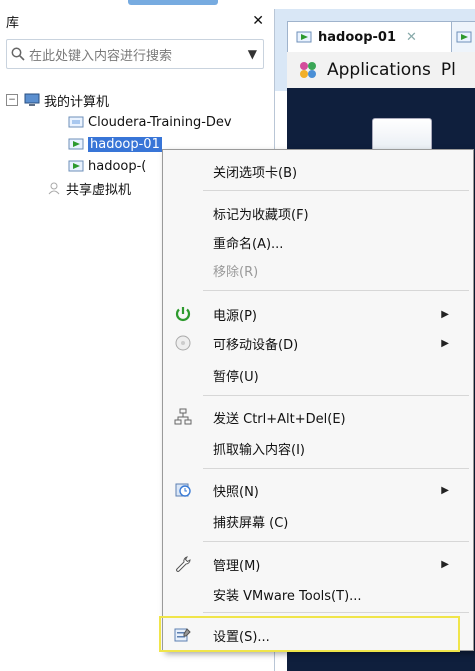  What do you see at coordinates (318, 343) in the screenshot?
I see `menu-item-removable-devices: 可移动设备(D) ▶` at bounding box center [318, 343].